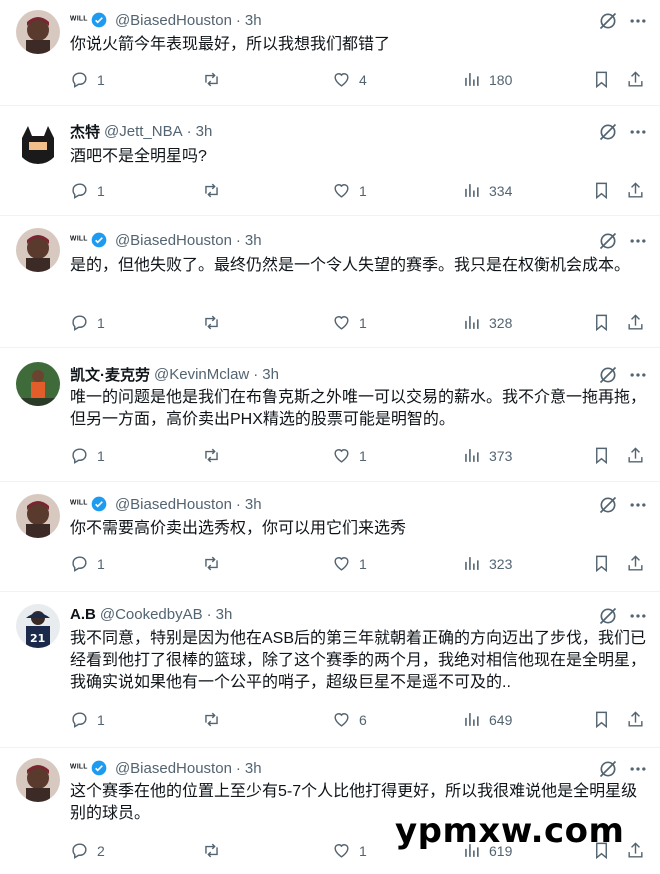 This screenshot has width=660, height=874. I want to click on views-button: 373, so click(487, 455).